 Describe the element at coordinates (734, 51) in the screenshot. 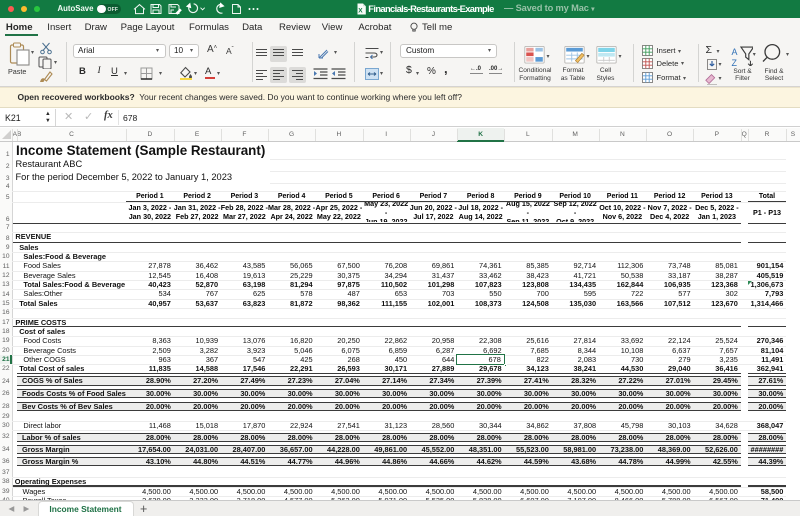

I see `svg-text: A` at that location.